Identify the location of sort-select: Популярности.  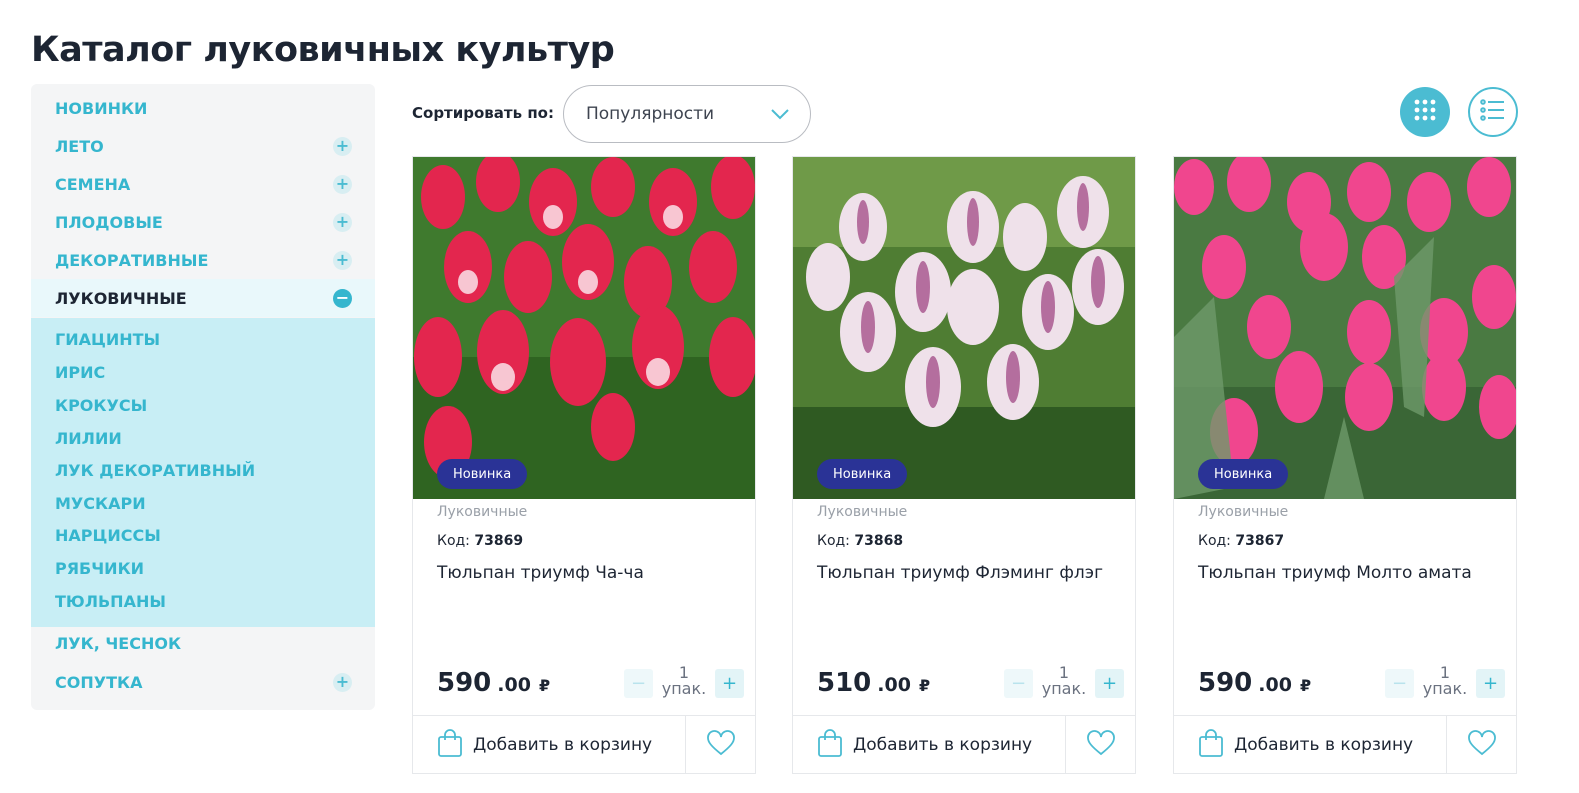
(687, 114).